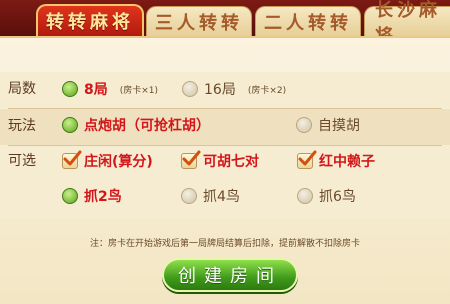 Image resolution: width=450 pixels, height=304 pixels. I want to click on play-option-self-draw: 自摸胡, so click(328, 125).